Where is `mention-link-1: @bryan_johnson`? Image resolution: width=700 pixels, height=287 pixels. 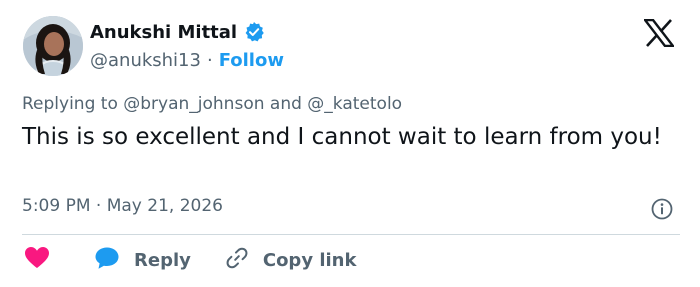
mention-link-1: @bryan_johnson is located at coordinates (193, 104).